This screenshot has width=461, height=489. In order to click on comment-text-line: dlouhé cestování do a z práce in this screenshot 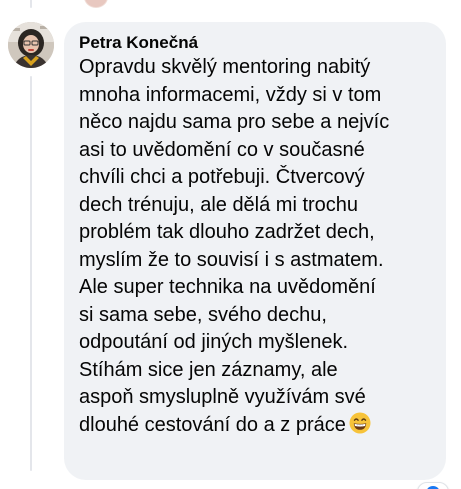, I will do `click(212, 424)`.